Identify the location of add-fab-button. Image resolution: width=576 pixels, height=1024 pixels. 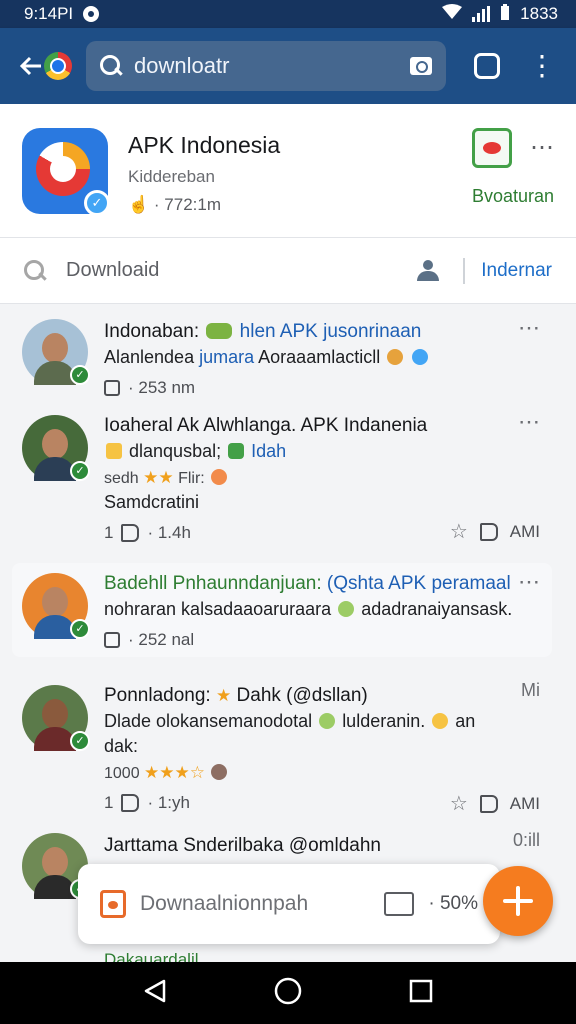
(518, 901).